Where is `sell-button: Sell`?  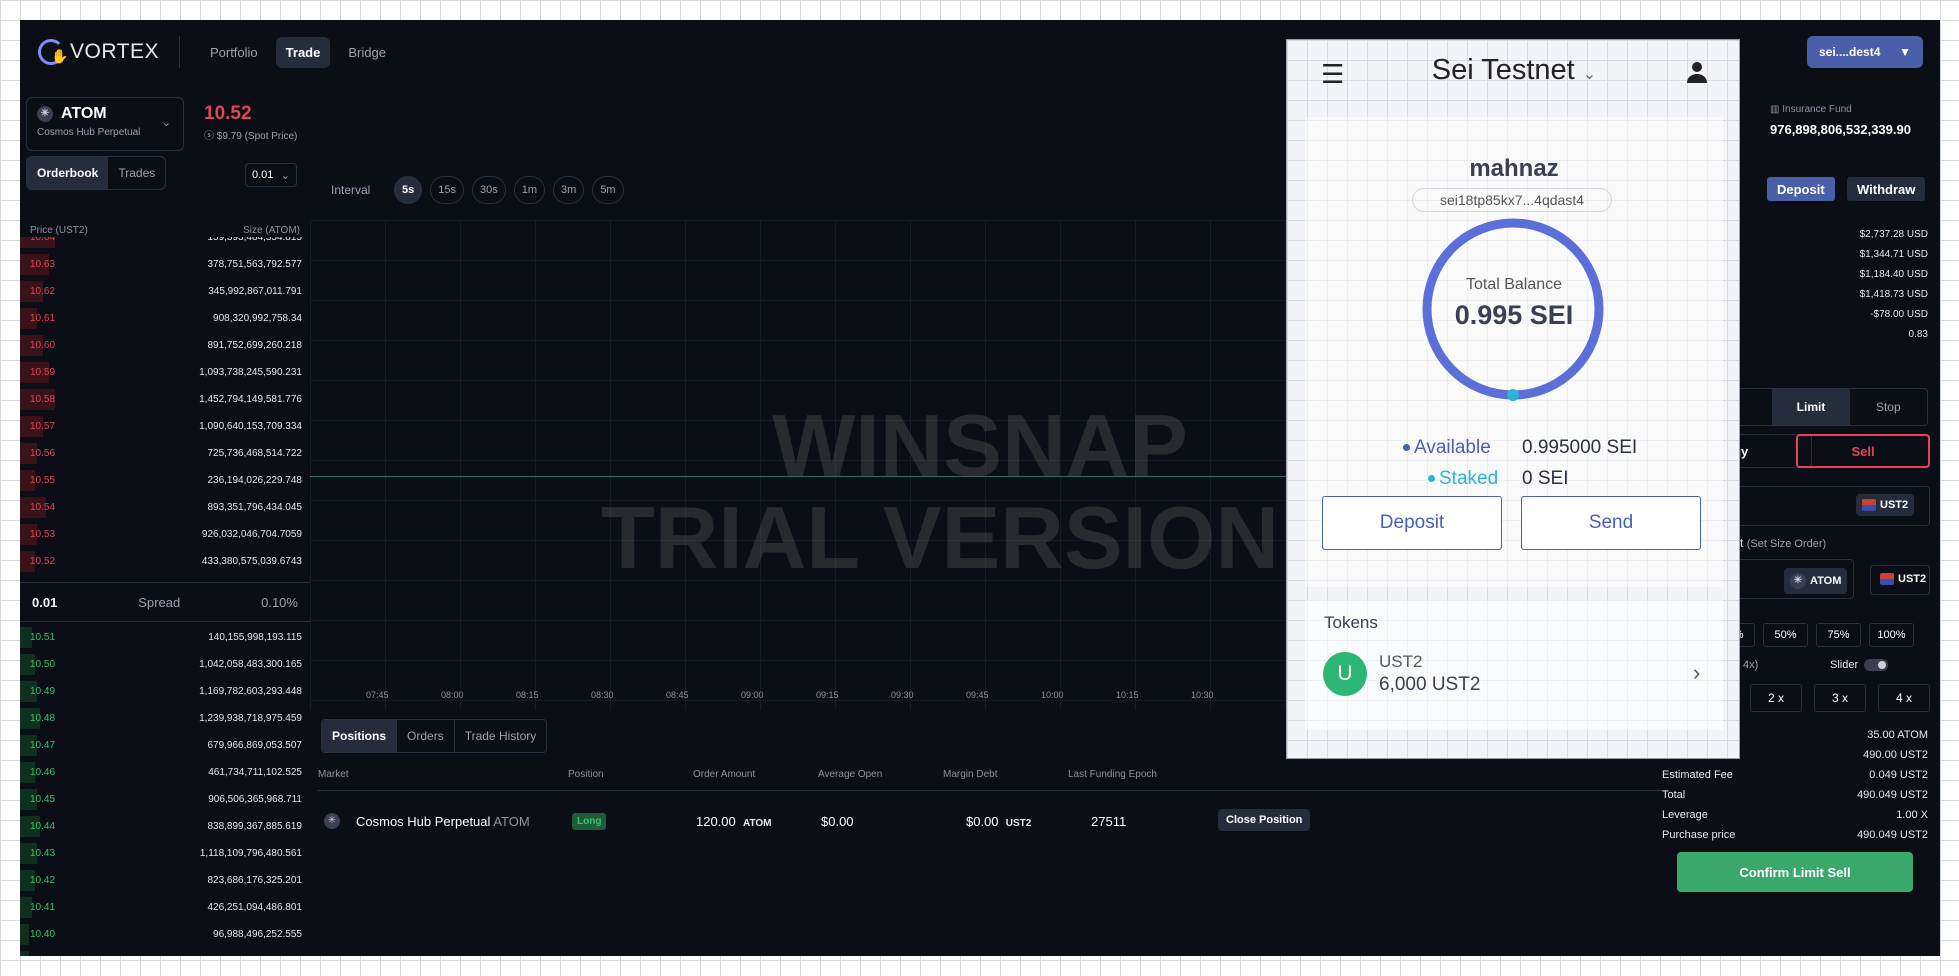
sell-button: Sell is located at coordinates (1863, 451).